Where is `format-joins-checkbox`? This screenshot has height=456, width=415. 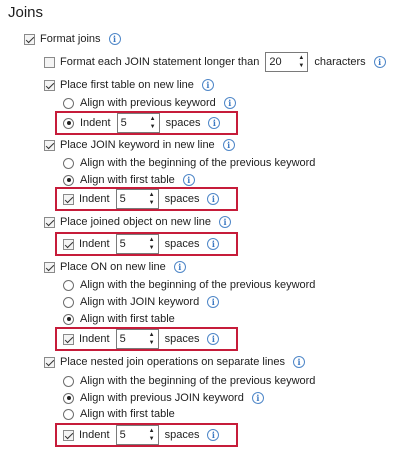
format-joins-checkbox is located at coordinates (29, 39).